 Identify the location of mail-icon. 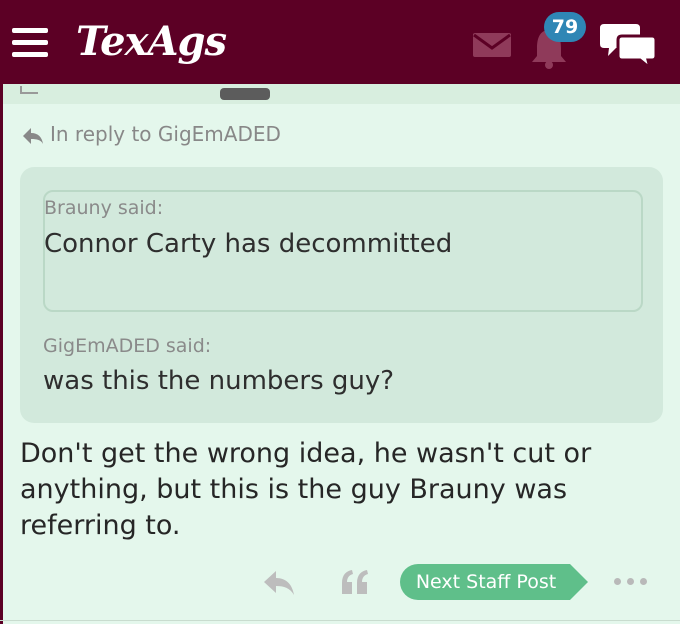
(492, 45).